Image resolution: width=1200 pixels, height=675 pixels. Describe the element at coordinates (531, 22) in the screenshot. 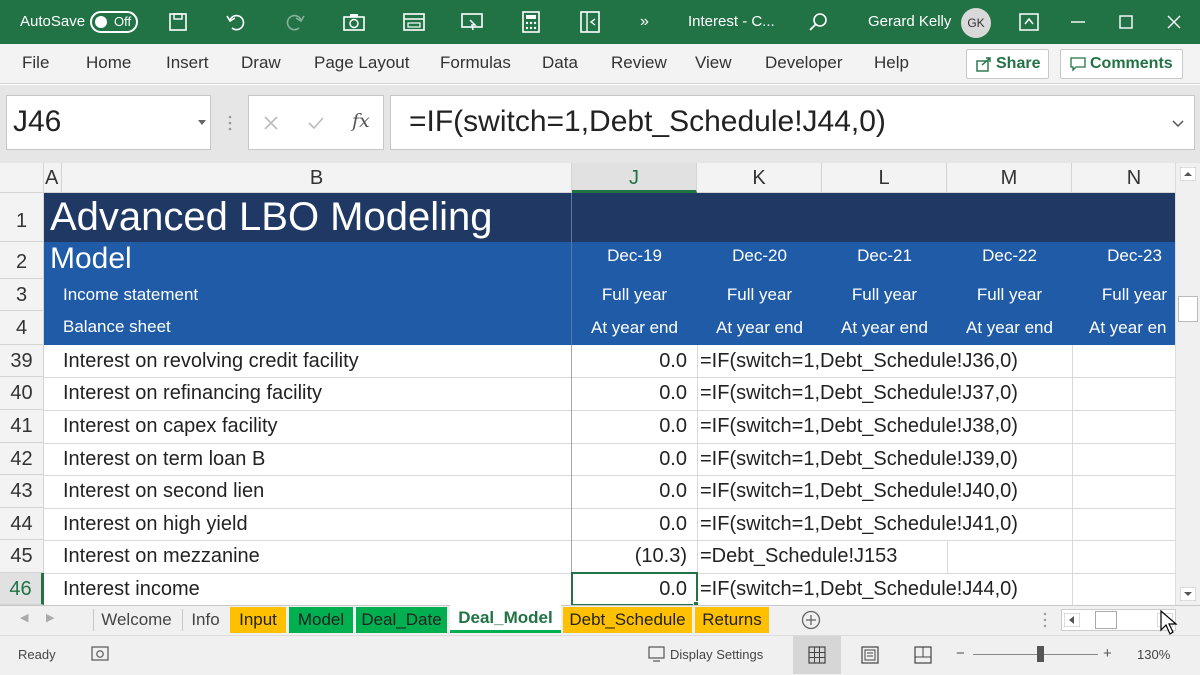

I see `calculator-icon` at that location.